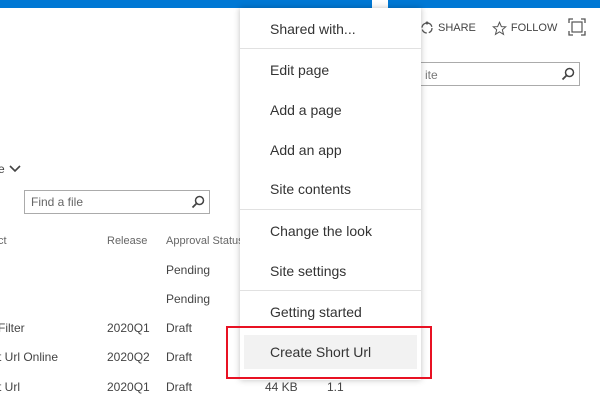 The height and width of the screenshot is (400, 600). What do you see at coordinates (127, 241) in the screenshot?
I see `column-header-release: Release` at bounding box center [127, 241].